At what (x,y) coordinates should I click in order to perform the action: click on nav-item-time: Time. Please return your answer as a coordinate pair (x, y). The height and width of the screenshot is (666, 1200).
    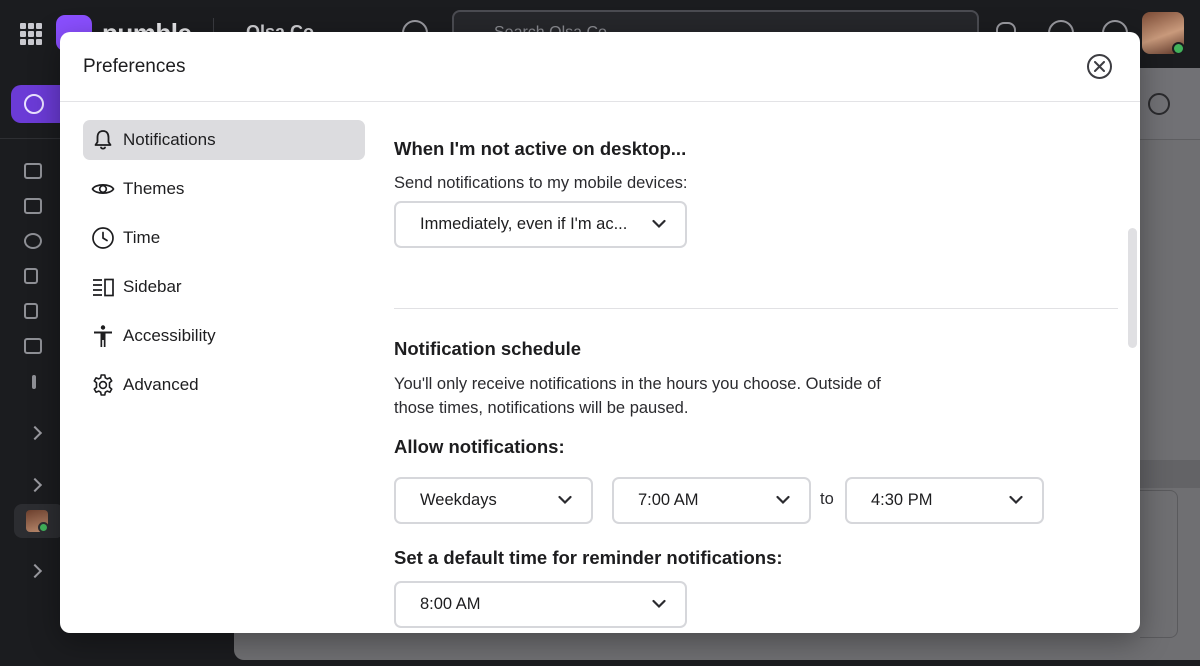
    Looking at the image, I should click on (224, 238).